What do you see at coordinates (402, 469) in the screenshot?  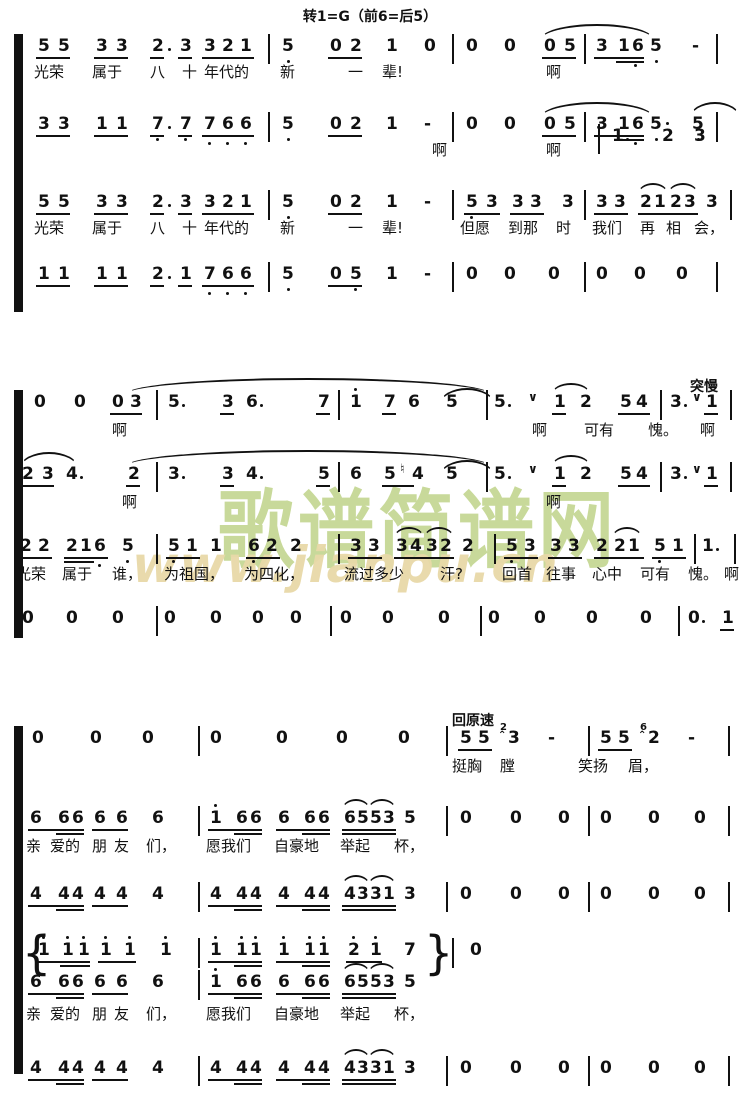 I see `natural-sign: ♮` at bounding box center [402, 469].